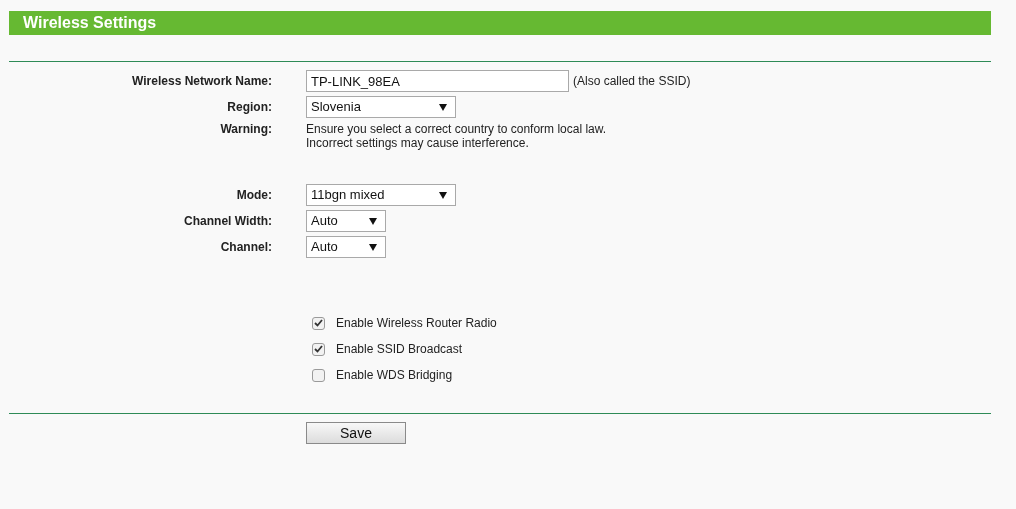 The height and width of the screenshot is (509, 1016). What do you see at coordinates (394, 375) in the screenshot?
I see `checkbox-label: Enable WDS Bridging` at bounding box center [394, 375].